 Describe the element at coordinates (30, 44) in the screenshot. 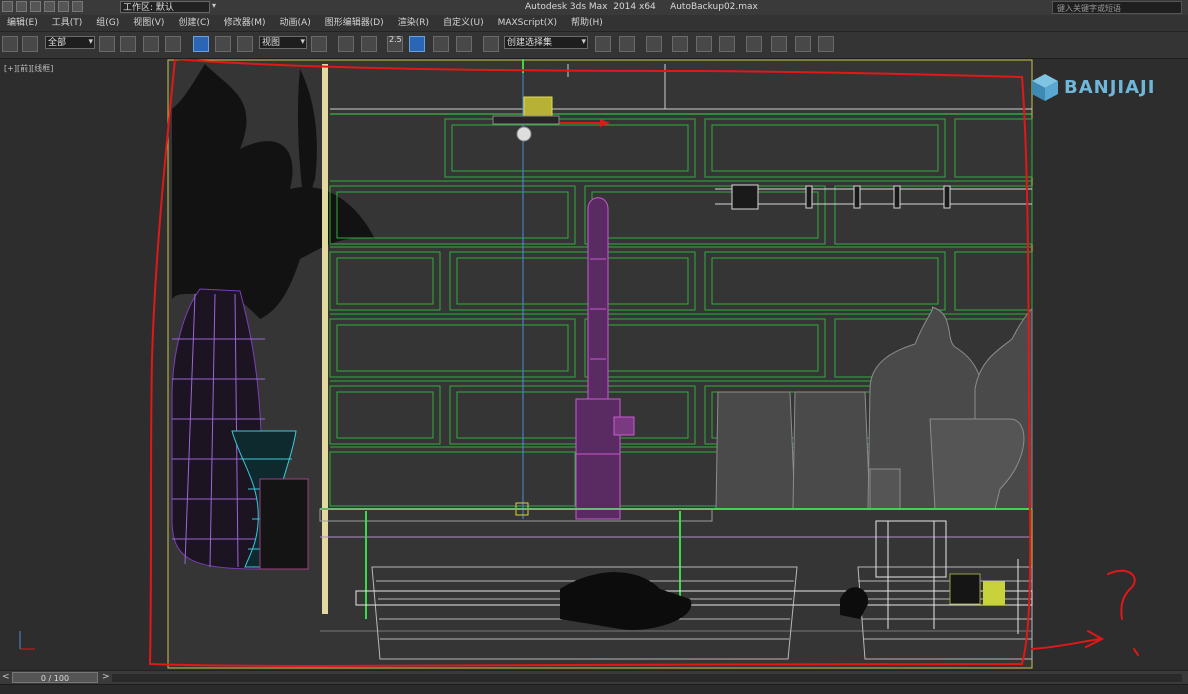

I see `bind-space-warp-icon` at that location.